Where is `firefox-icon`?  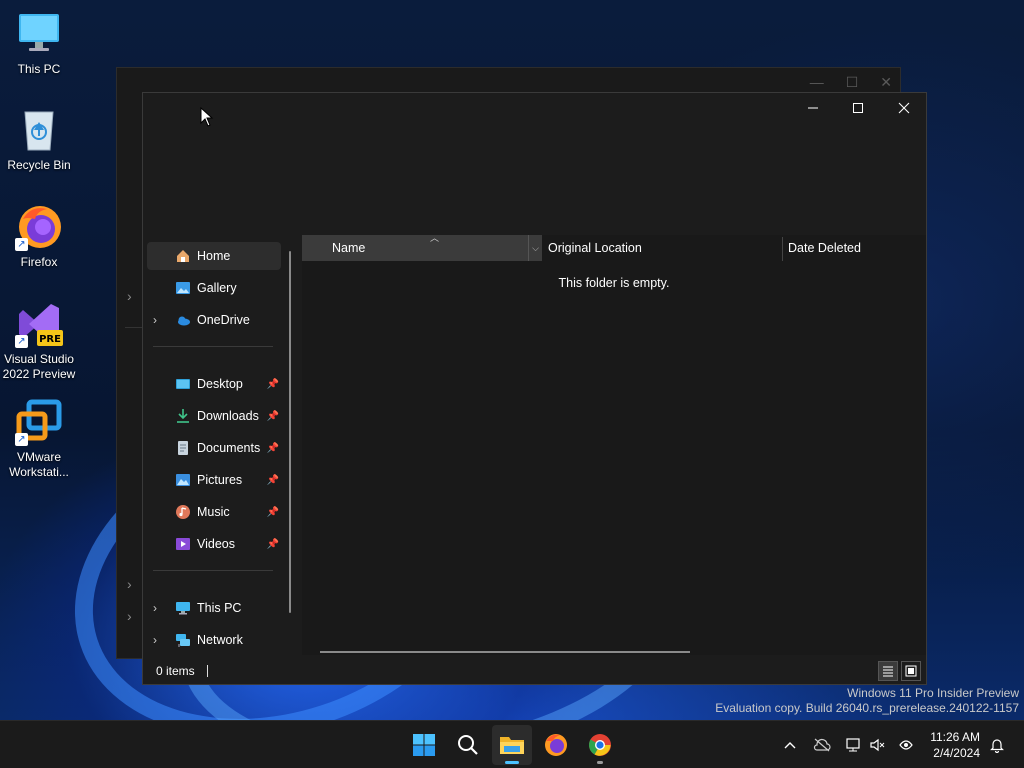 firefox-icon is located at coordinates (556, 745).